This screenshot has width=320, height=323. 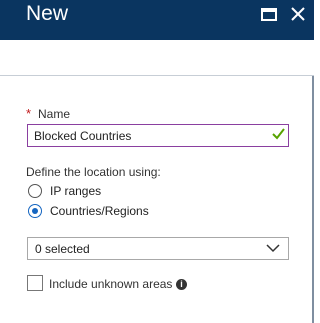 What do you see at coordinates (278, 134) in the screenshot?
I see `checkmark-icon` at bounding box center [278, 134].